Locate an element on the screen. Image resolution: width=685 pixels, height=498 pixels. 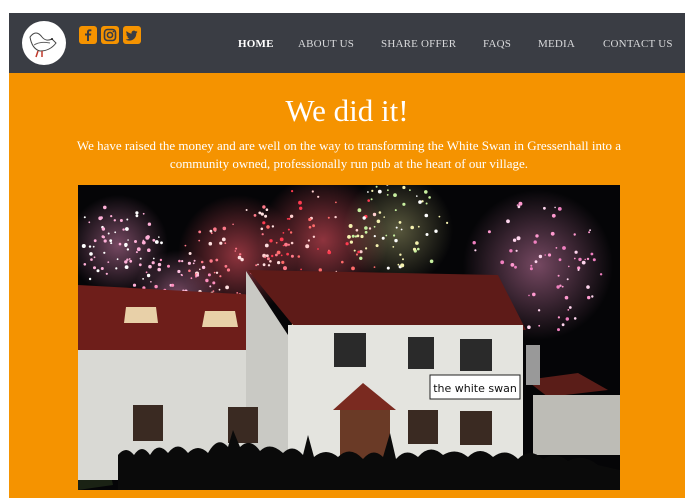
nav-faqs: FAQS is located at coordinates (497, 44).